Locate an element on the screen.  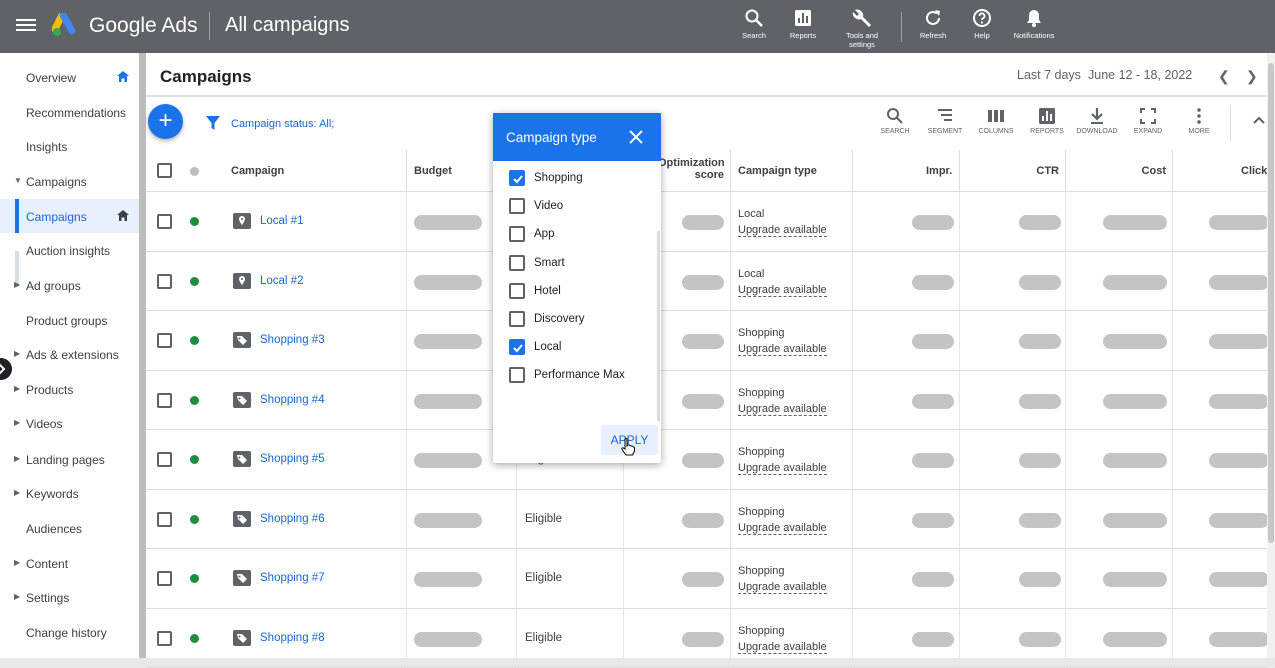
chevron-right-icon: ❯ is located at coordinates (1252, 76).